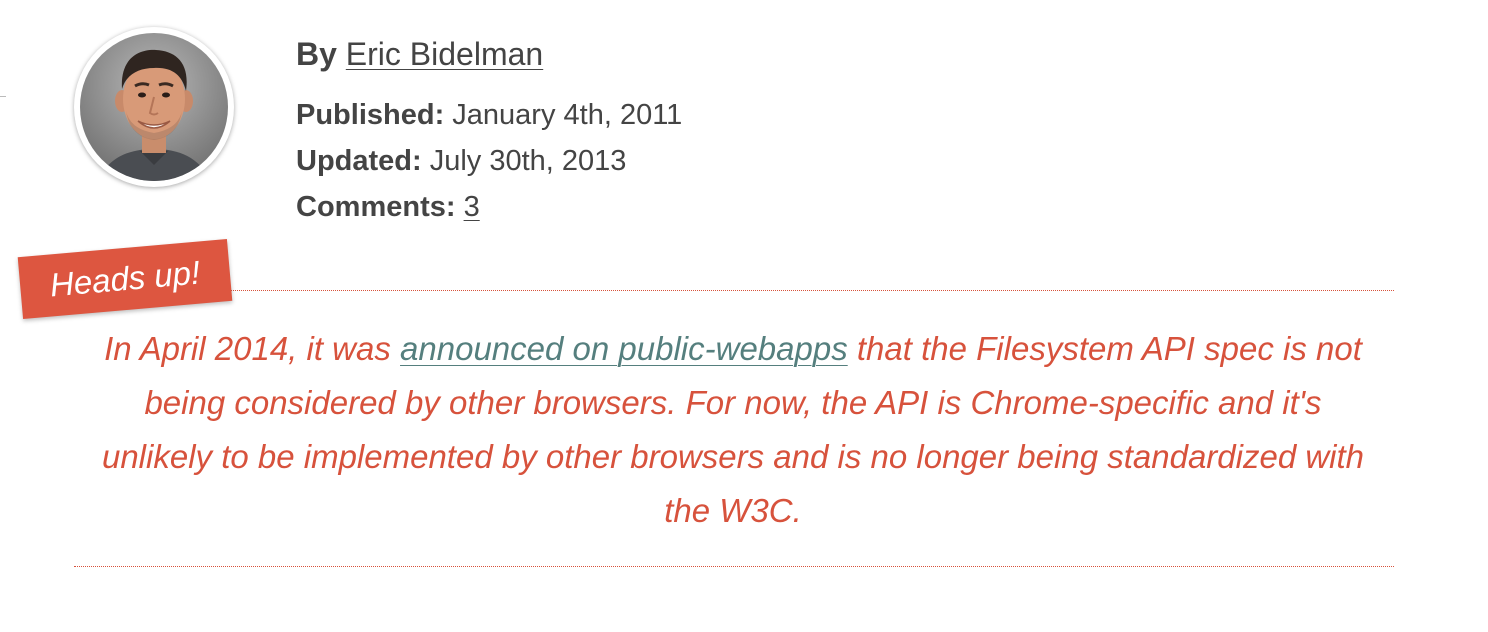  I want to click on published-date: January 4th, 2011, so click(567, 115).